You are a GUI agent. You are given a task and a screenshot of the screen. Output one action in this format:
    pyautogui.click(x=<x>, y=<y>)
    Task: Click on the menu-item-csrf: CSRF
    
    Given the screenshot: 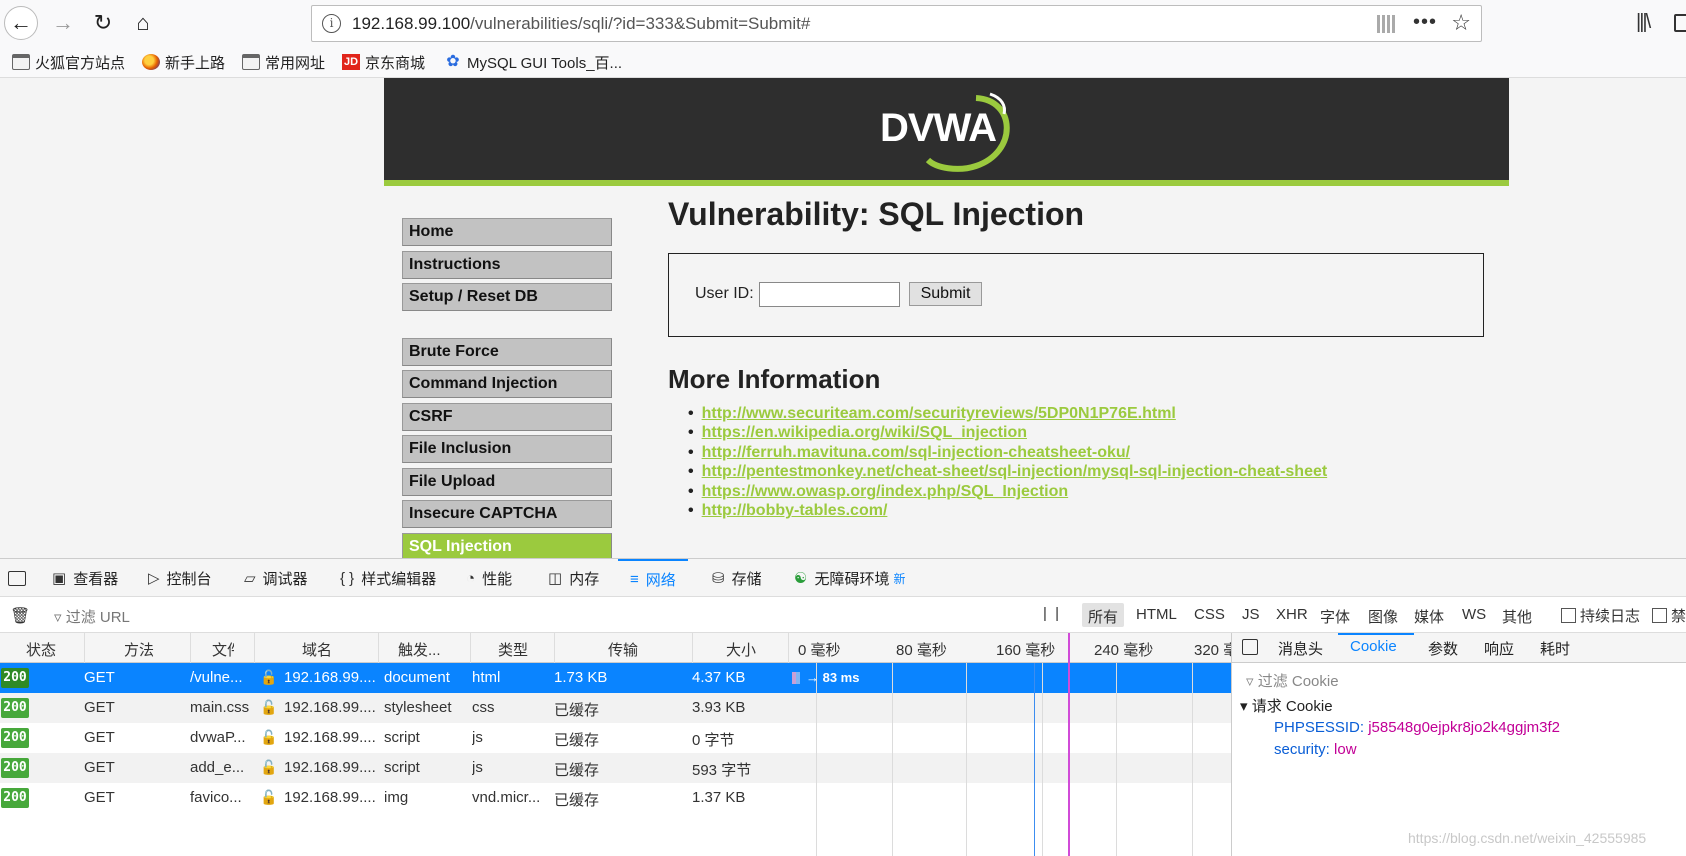 What is the action you would take?
    pyautogui.click(x=507, y=416)
    